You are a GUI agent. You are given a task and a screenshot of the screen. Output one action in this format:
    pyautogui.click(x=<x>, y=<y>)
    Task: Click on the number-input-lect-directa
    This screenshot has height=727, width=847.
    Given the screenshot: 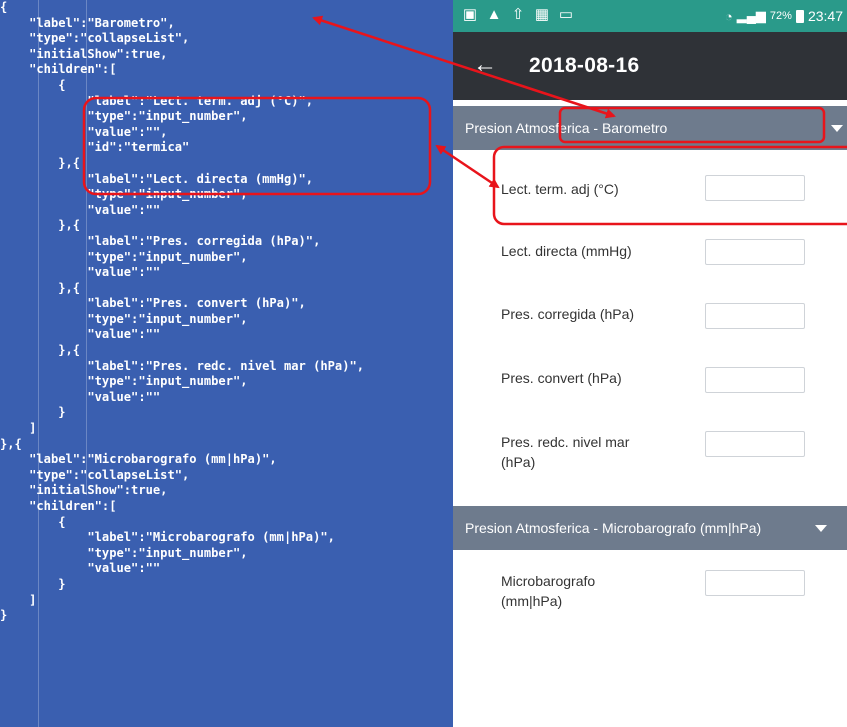 What is the action you would take?
    pyautogui.click(x=755, y=252)
    